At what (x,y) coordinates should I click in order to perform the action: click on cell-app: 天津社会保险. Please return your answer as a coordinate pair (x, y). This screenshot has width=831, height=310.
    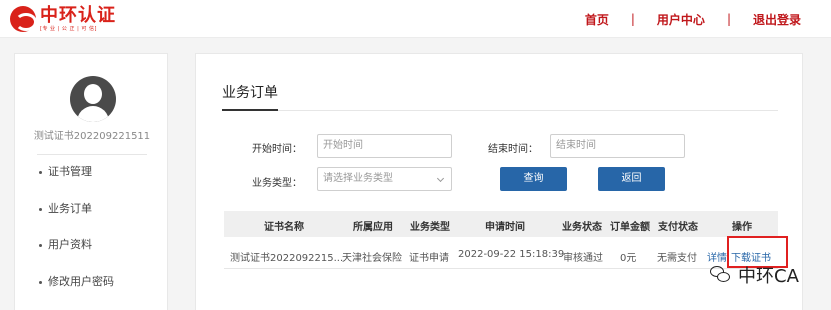
    Looking at the image, I should click on (372, 258).